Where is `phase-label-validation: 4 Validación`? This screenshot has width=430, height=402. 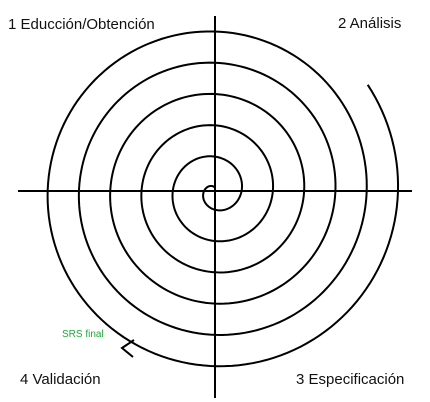 phase-label-validation: 4 Validación is located at coordinates (60, 379).